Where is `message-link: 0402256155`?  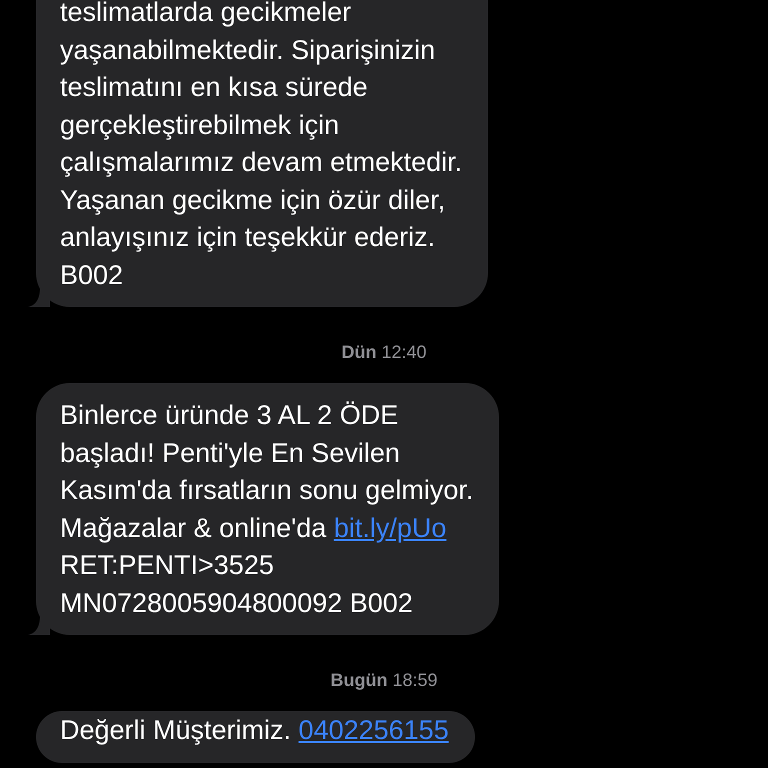
message-link: 0402256155 is located at coordinates (373, 730).